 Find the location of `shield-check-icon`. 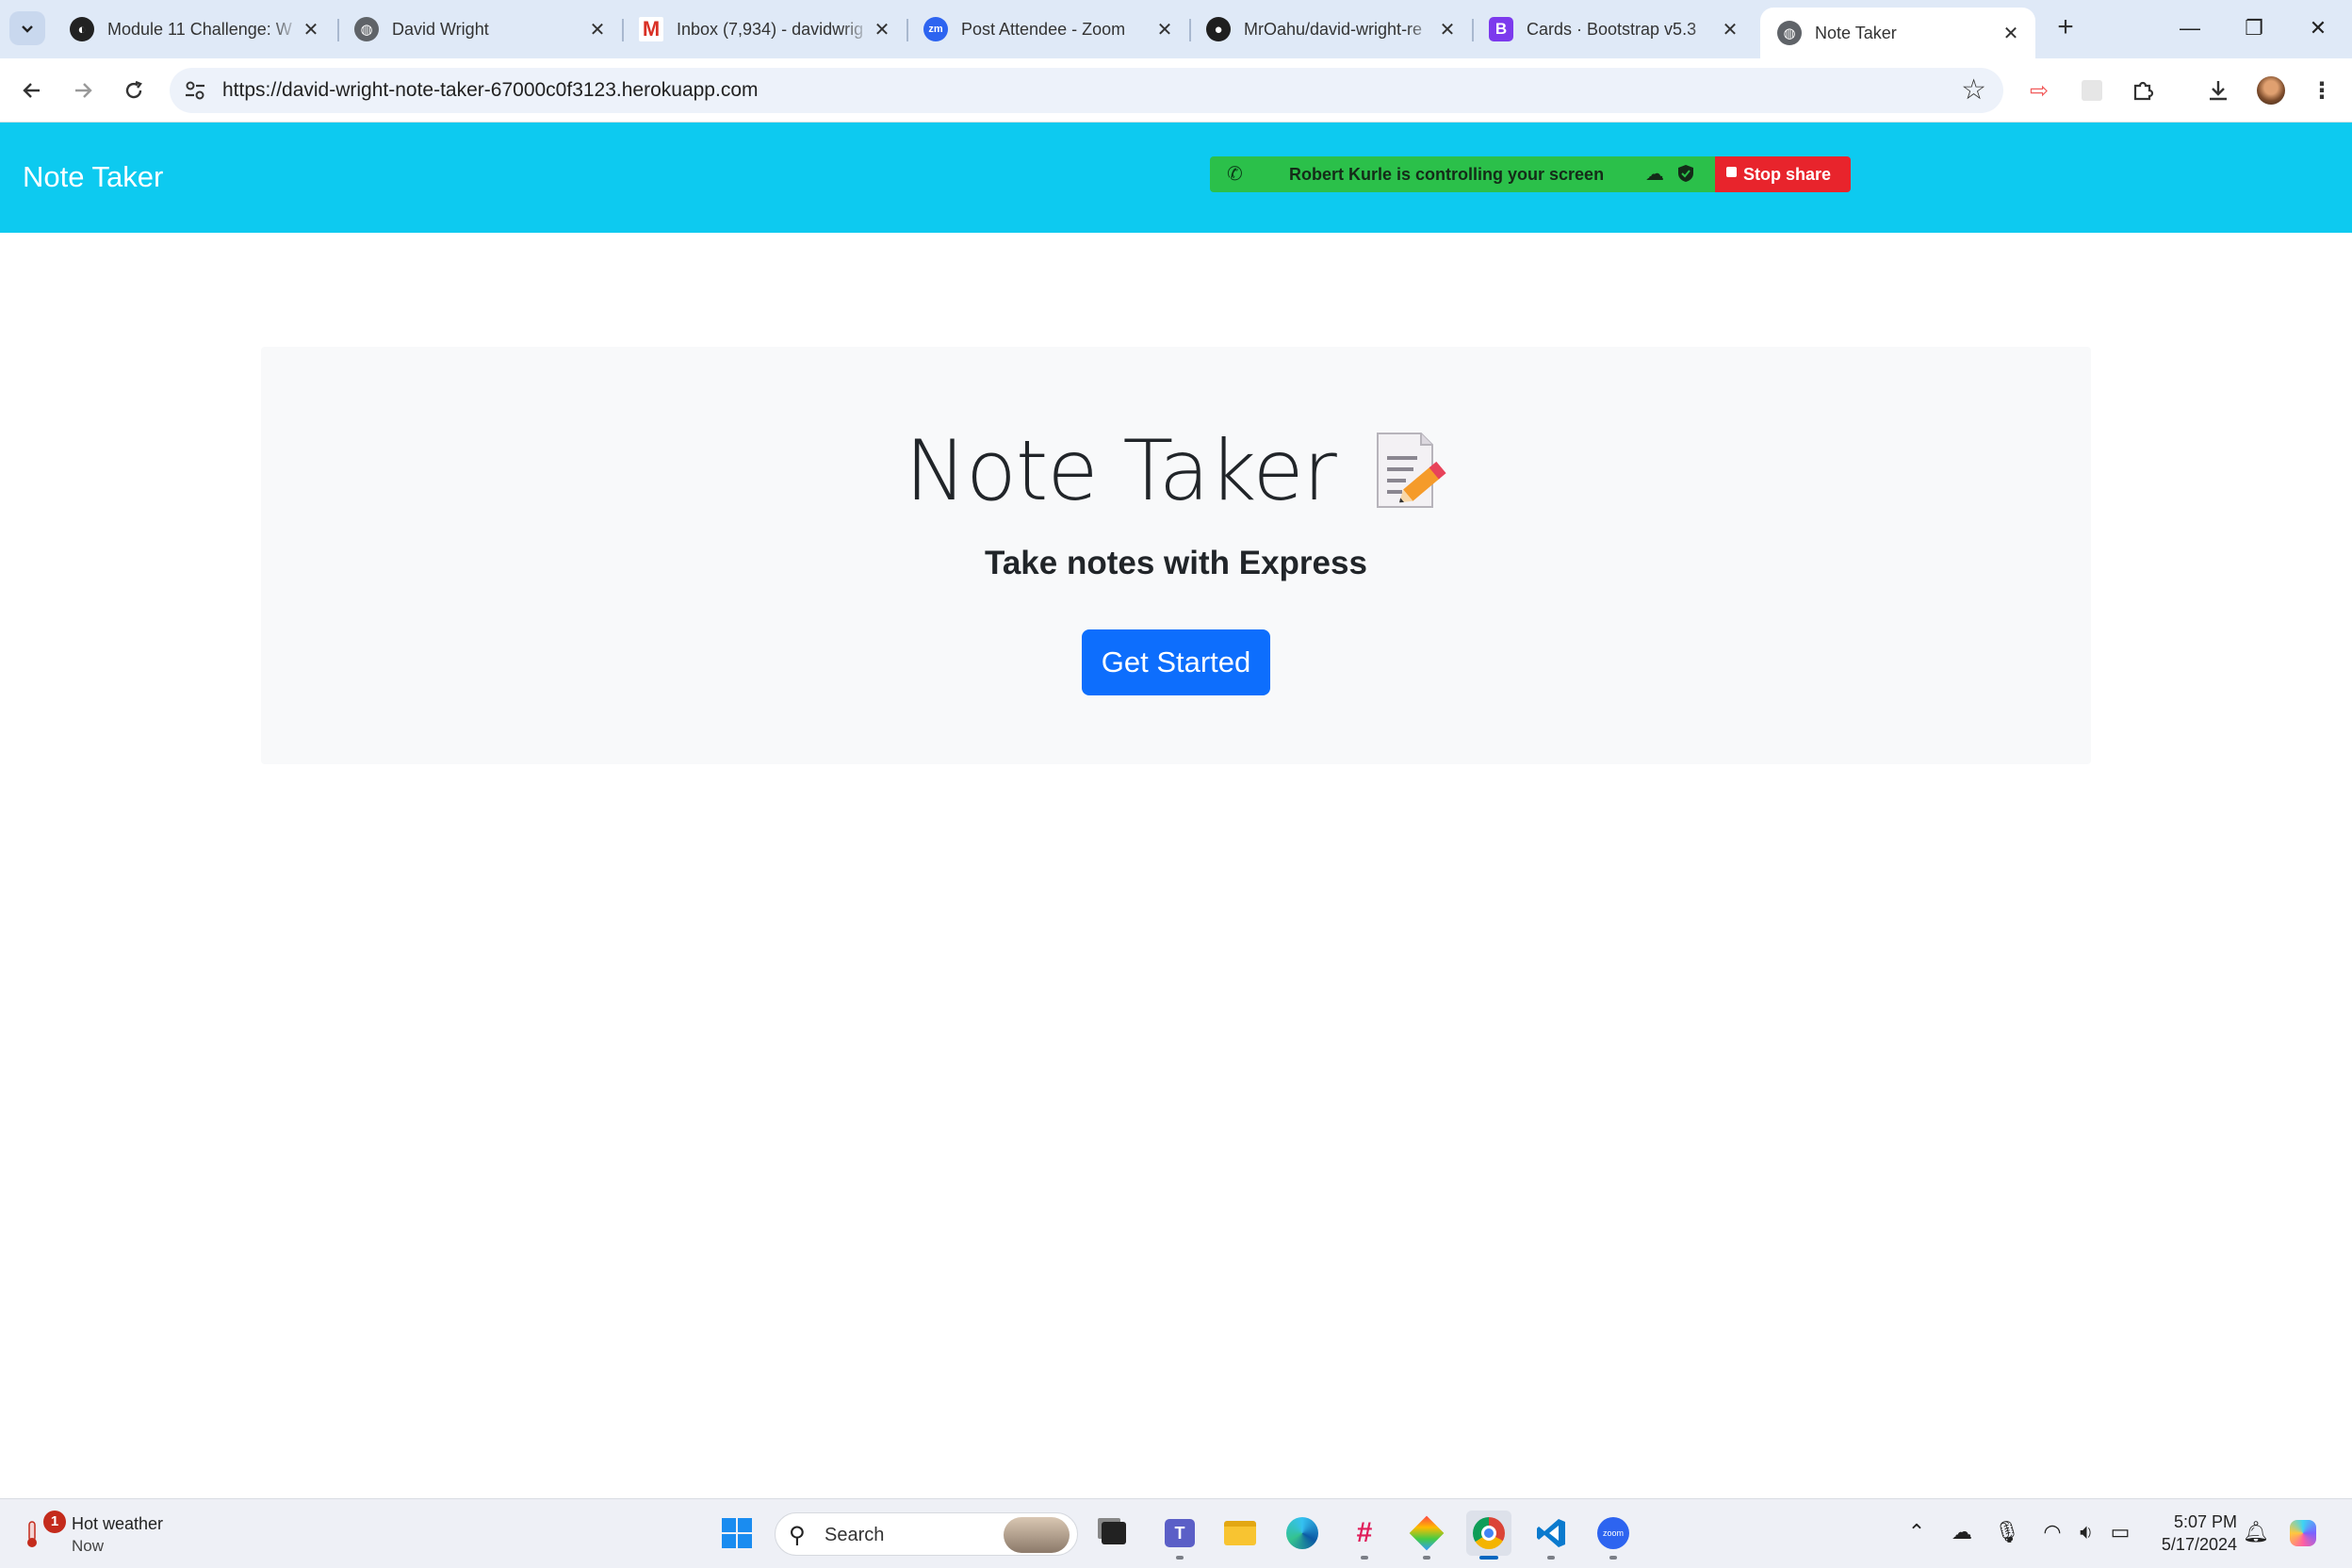

shield-check-icon is located at coordinates (1685, 173).